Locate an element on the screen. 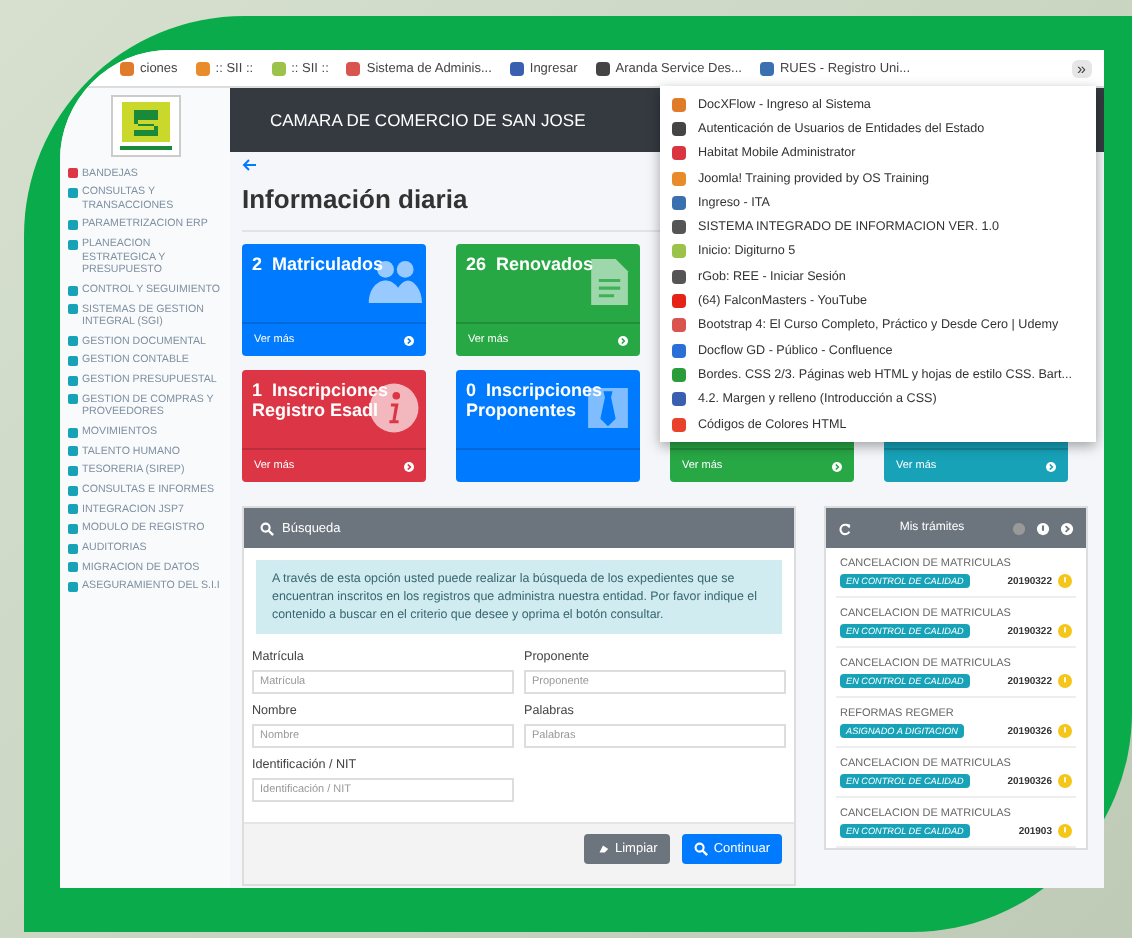  stat-text: 2 Matriculados is located at coordinates (318, 264).